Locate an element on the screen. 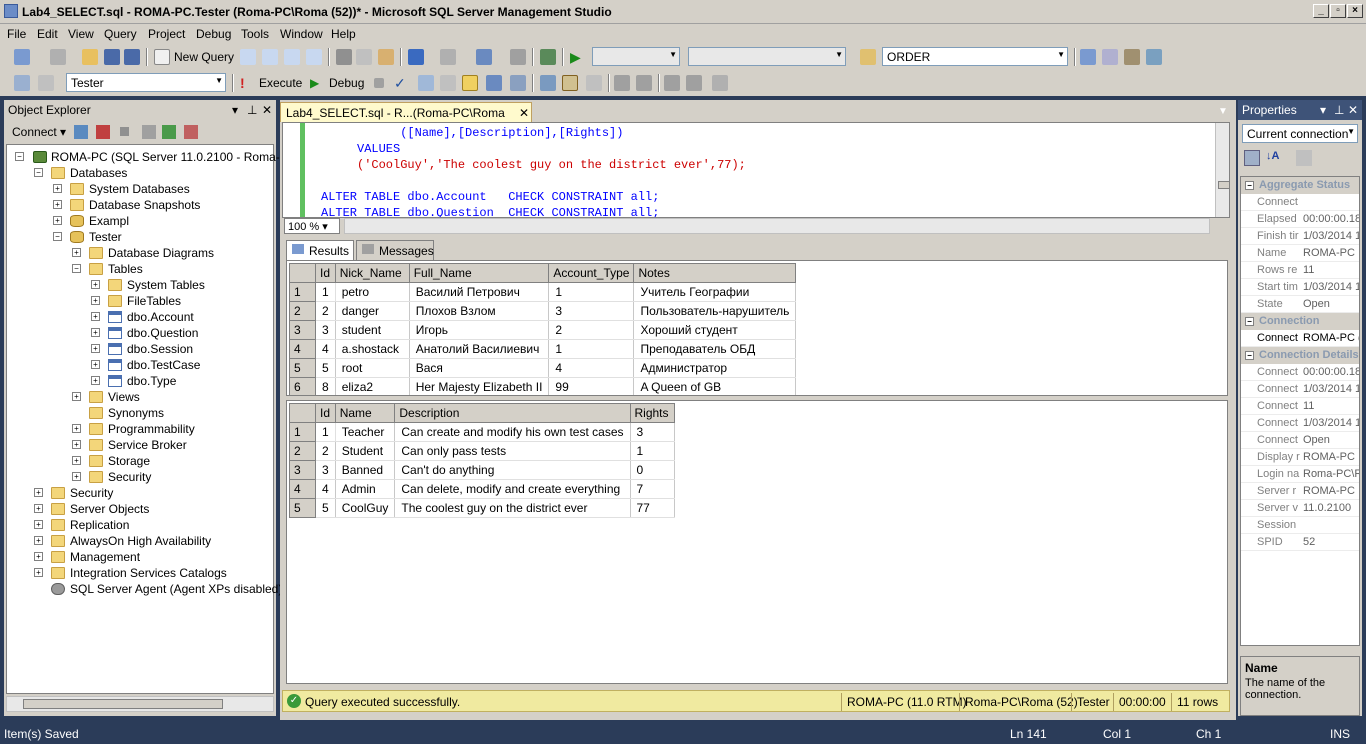 This screenshot has height=744, width=1366. tree-horizontal-scrollbar is located at coordinates (140, 704).